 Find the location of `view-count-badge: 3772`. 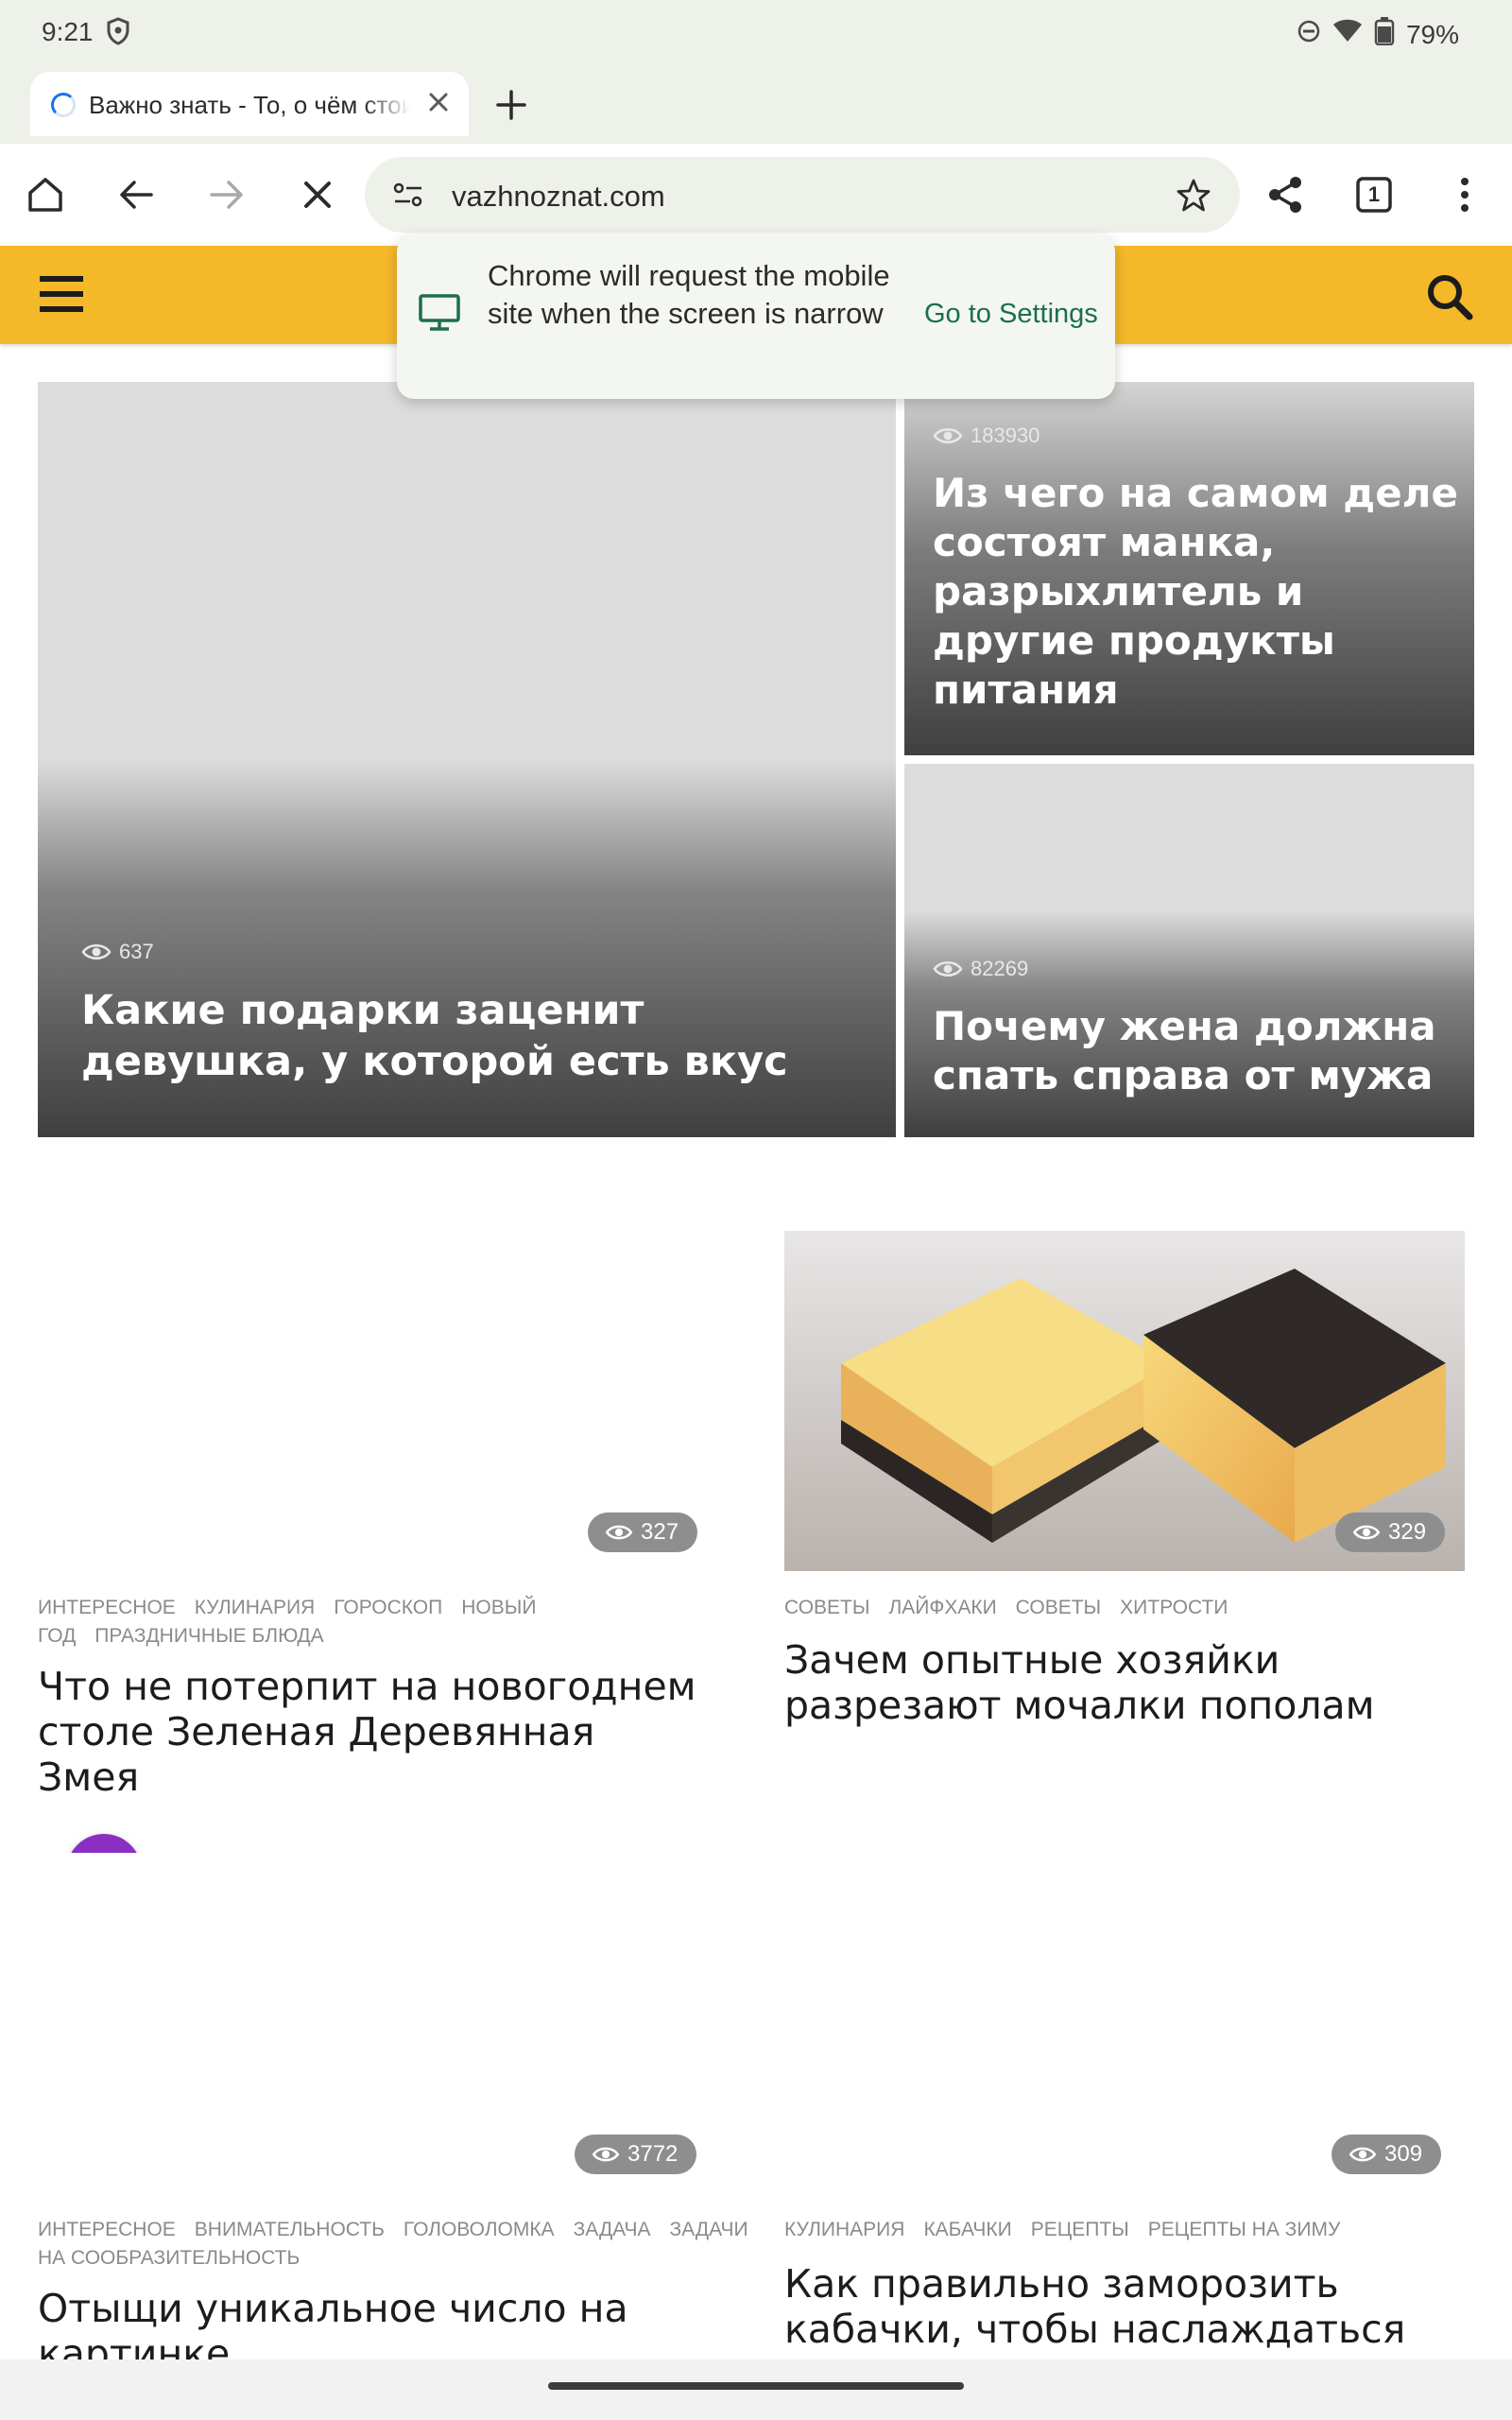

view-count-badge: 3772 is located at coordinates (636, 2154).